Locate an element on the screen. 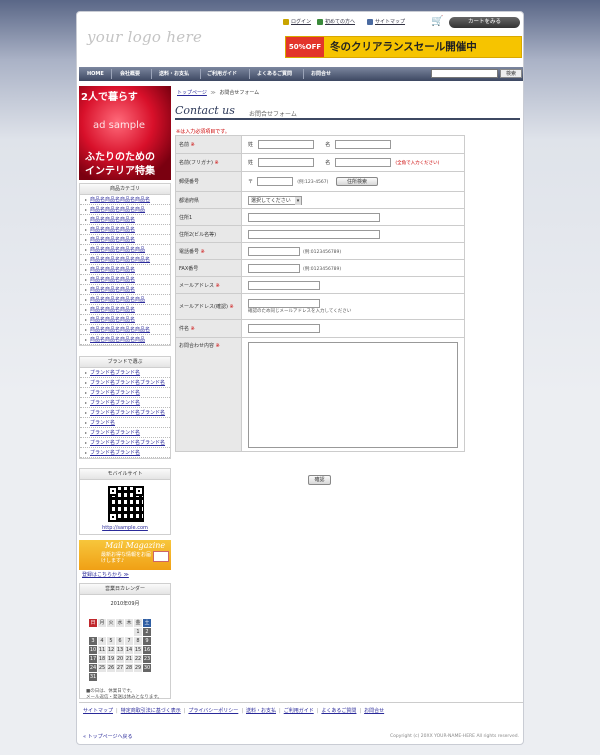 The image size is (600, 755). first-name-input is located at coordinates (362, 144).